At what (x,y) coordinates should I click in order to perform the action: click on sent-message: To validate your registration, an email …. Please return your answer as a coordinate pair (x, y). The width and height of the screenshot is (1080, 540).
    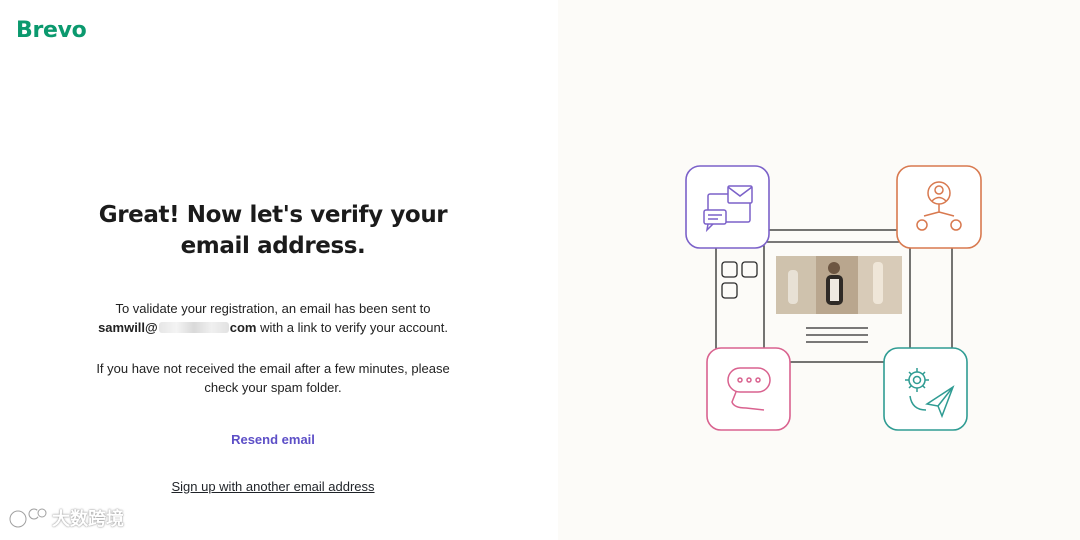
    Looking at the image, I should click on (273, 318).